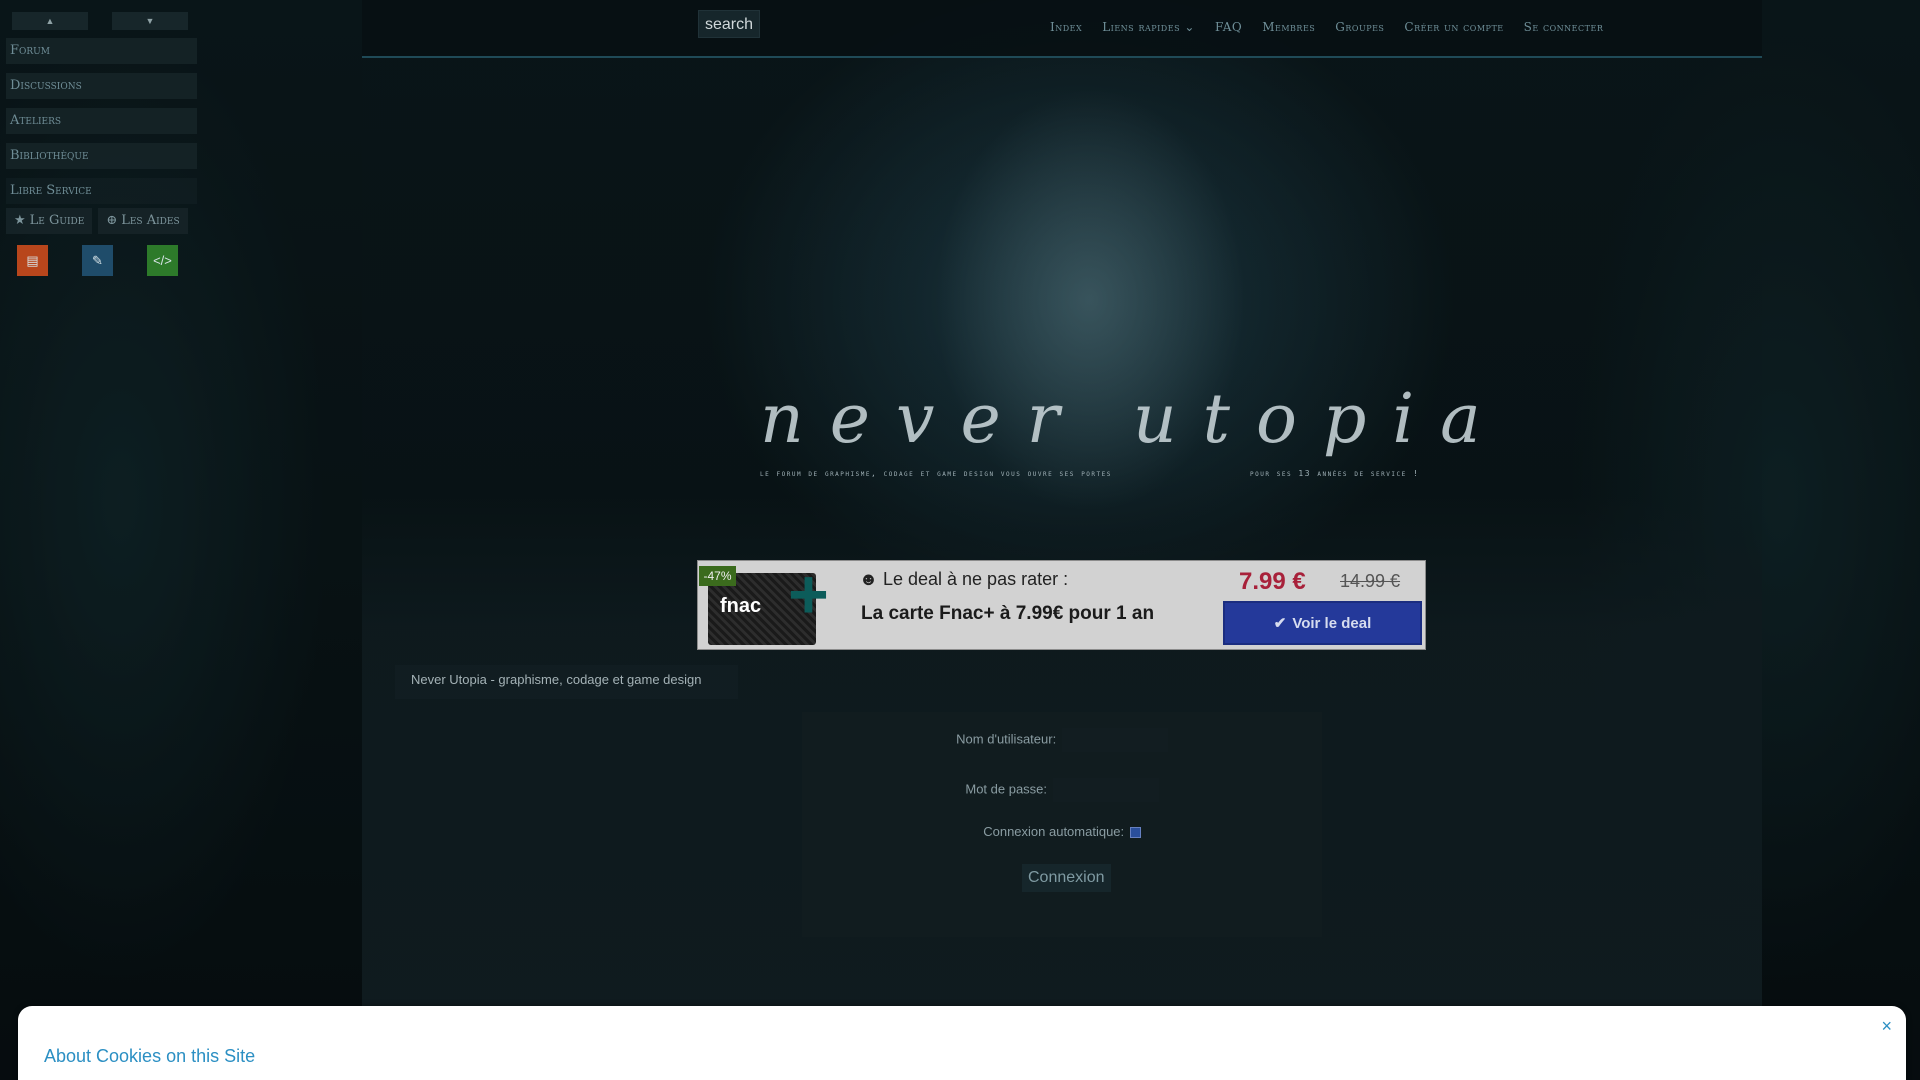 The image size is (1920, 1080). I want to click on brush-icon: ✎, so click(97, 260).